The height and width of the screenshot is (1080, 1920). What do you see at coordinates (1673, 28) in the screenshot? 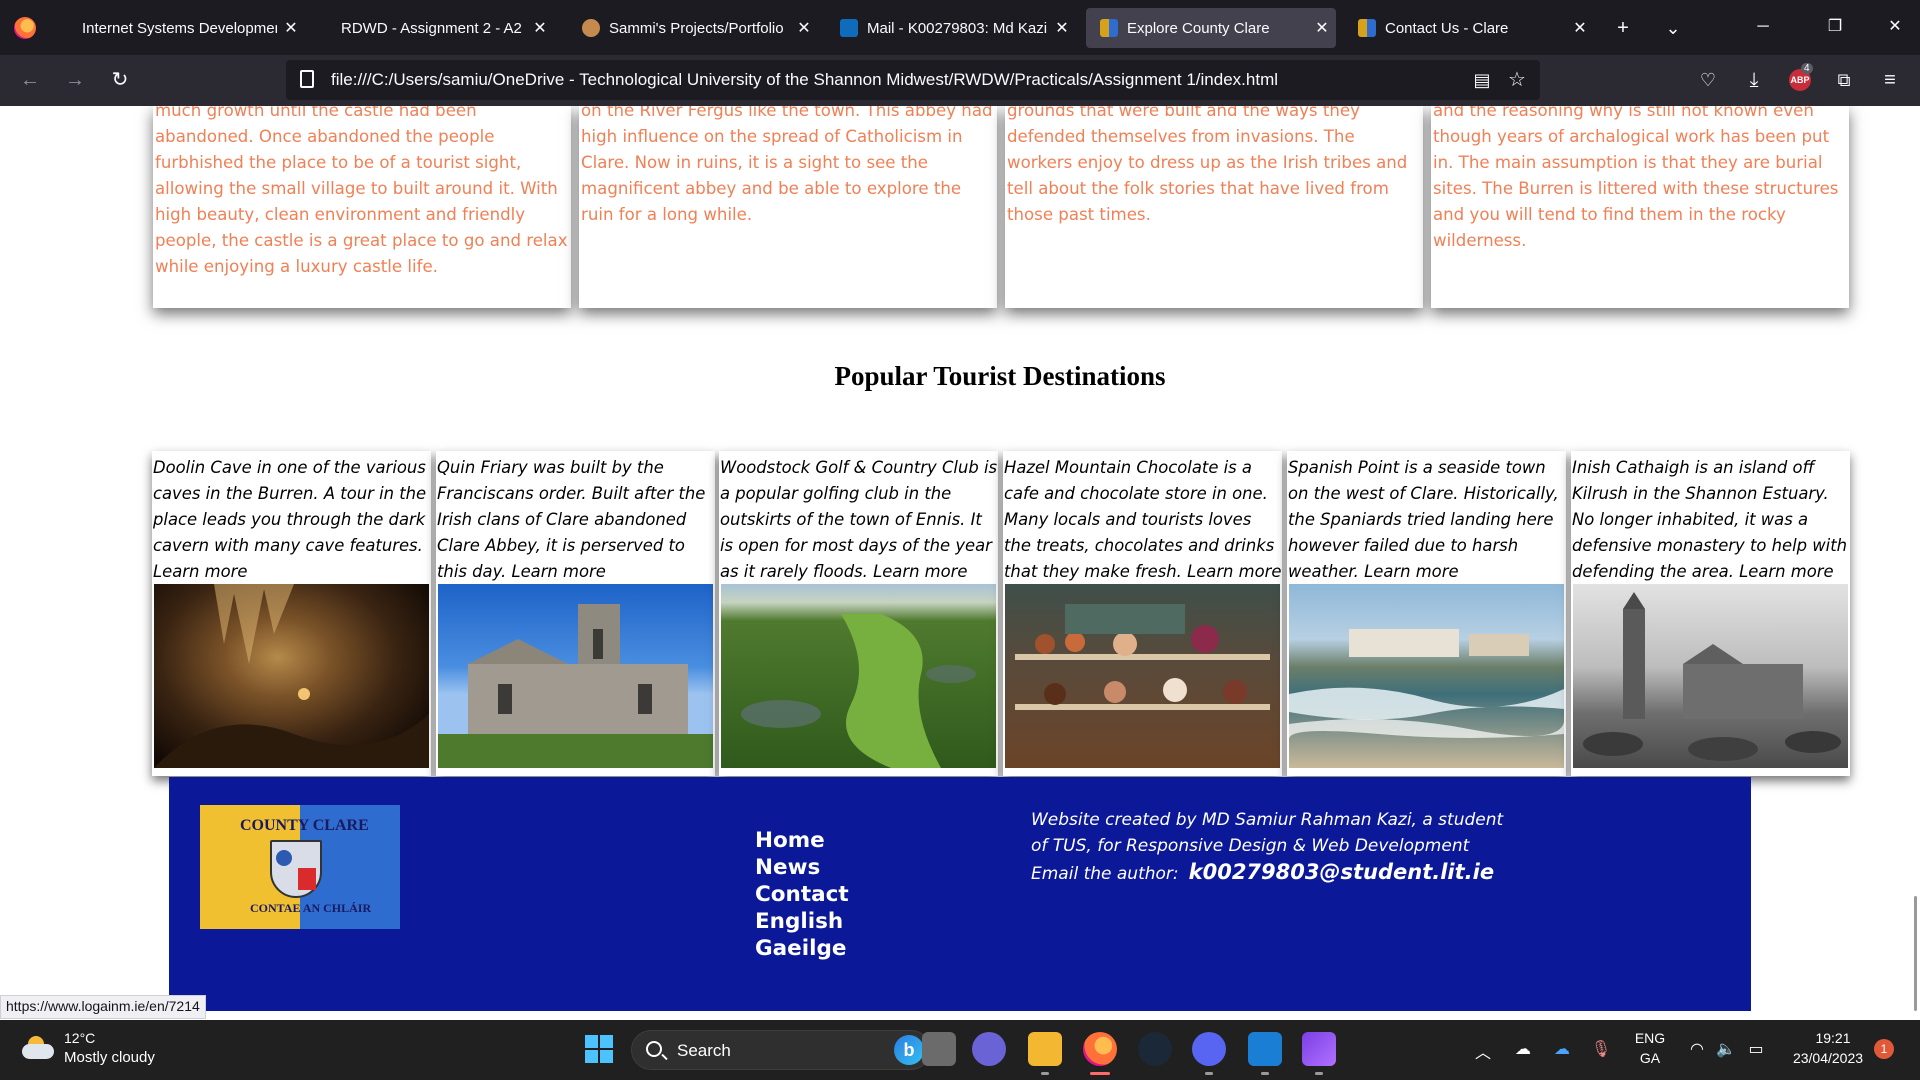
I see `list-all-tabs-button: ⌄` at bounding box center [1673, 28].